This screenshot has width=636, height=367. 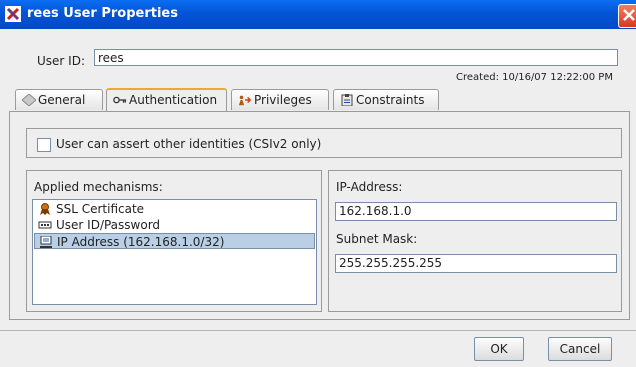 What do you see at coordinates (108, 225) in the screenshot?
I see `mechanism-label: User ID/Password` at bounding box center [108, 225].